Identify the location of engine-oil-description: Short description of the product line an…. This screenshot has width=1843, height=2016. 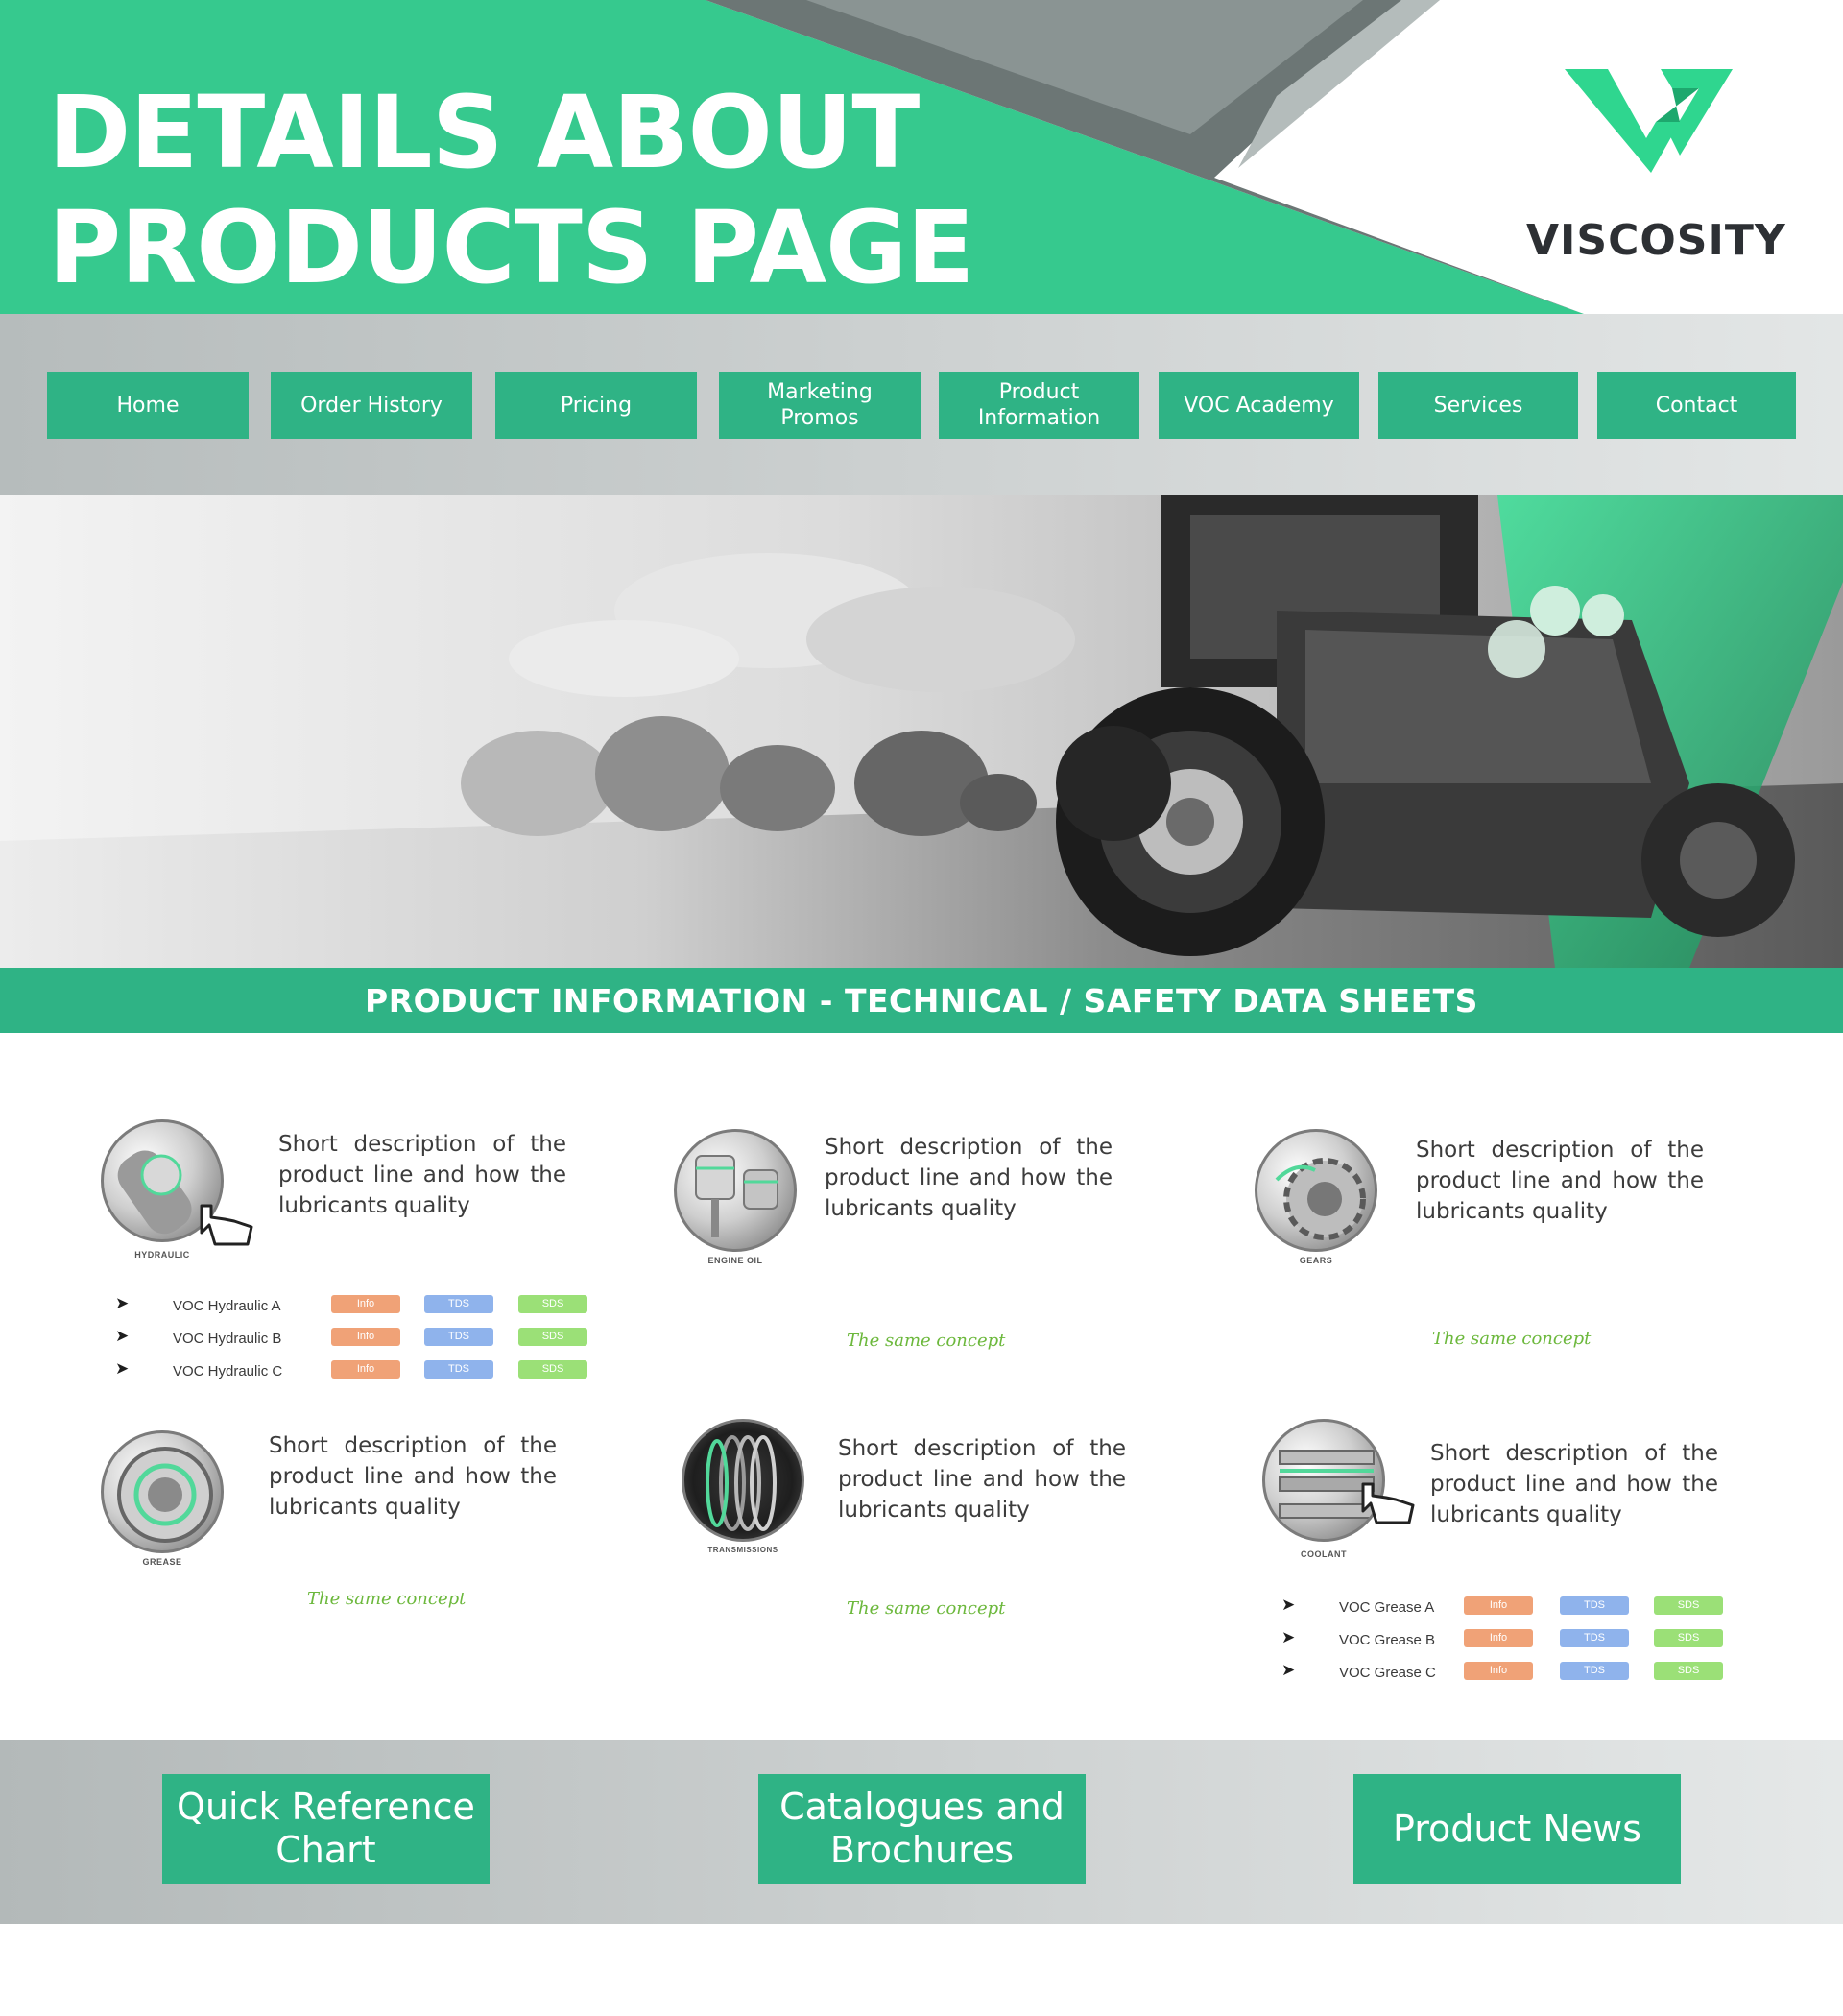
(969, 1178).